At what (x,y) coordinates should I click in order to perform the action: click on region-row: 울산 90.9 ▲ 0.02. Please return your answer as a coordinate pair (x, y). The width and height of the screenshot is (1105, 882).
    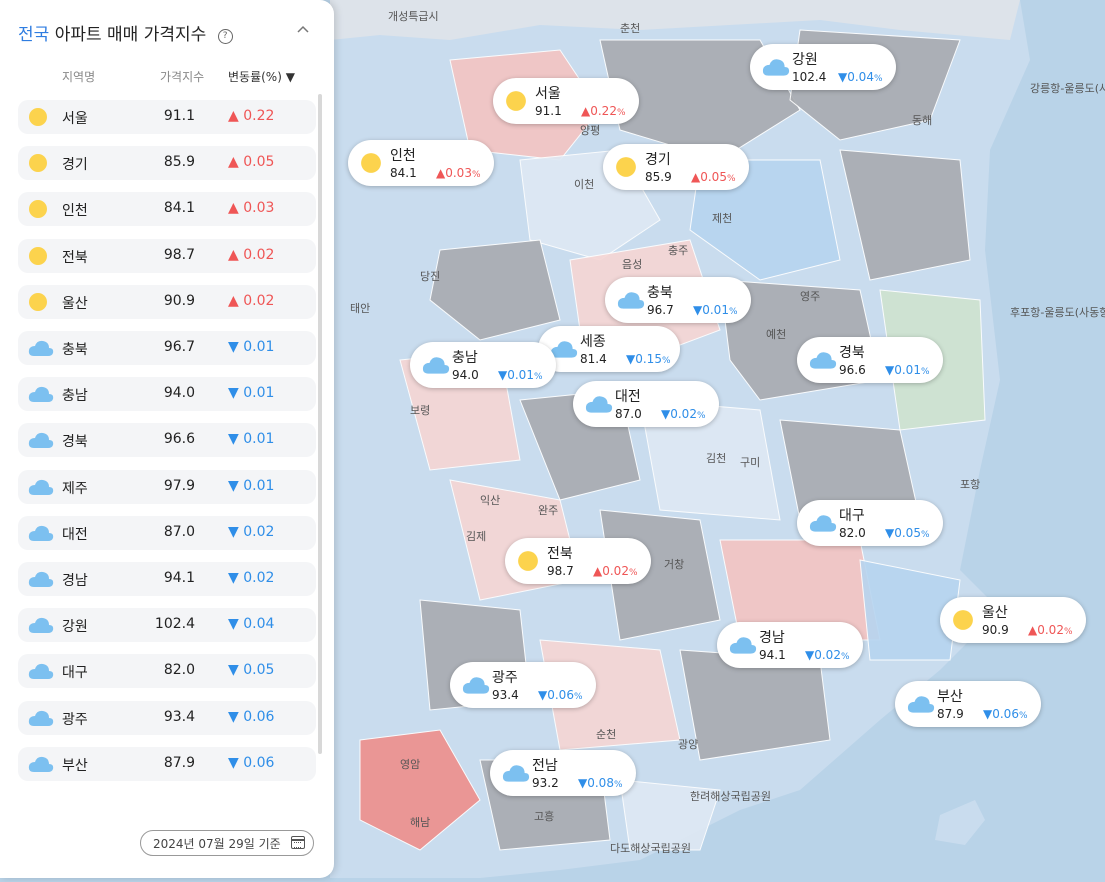
    Looking at the image, I should click on (167, 301).